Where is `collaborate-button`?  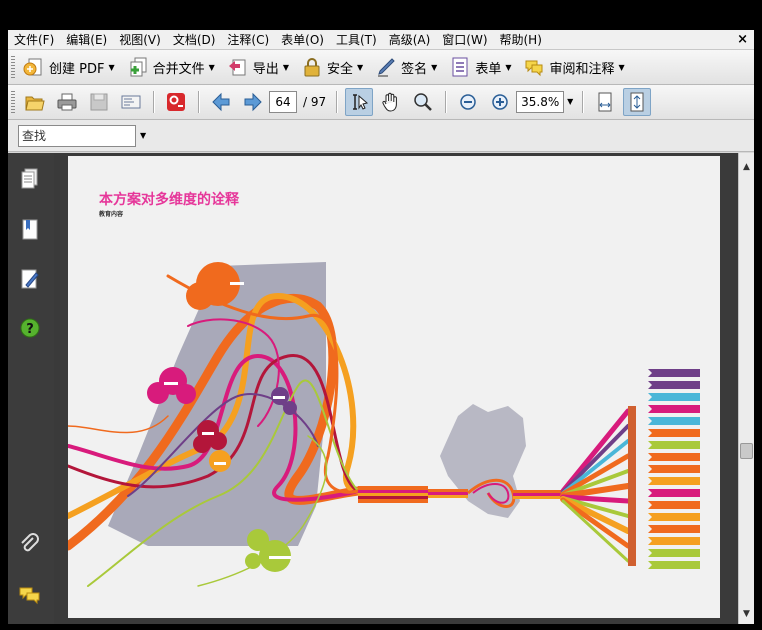 collaborate-button is located at coordinates (176, 102).